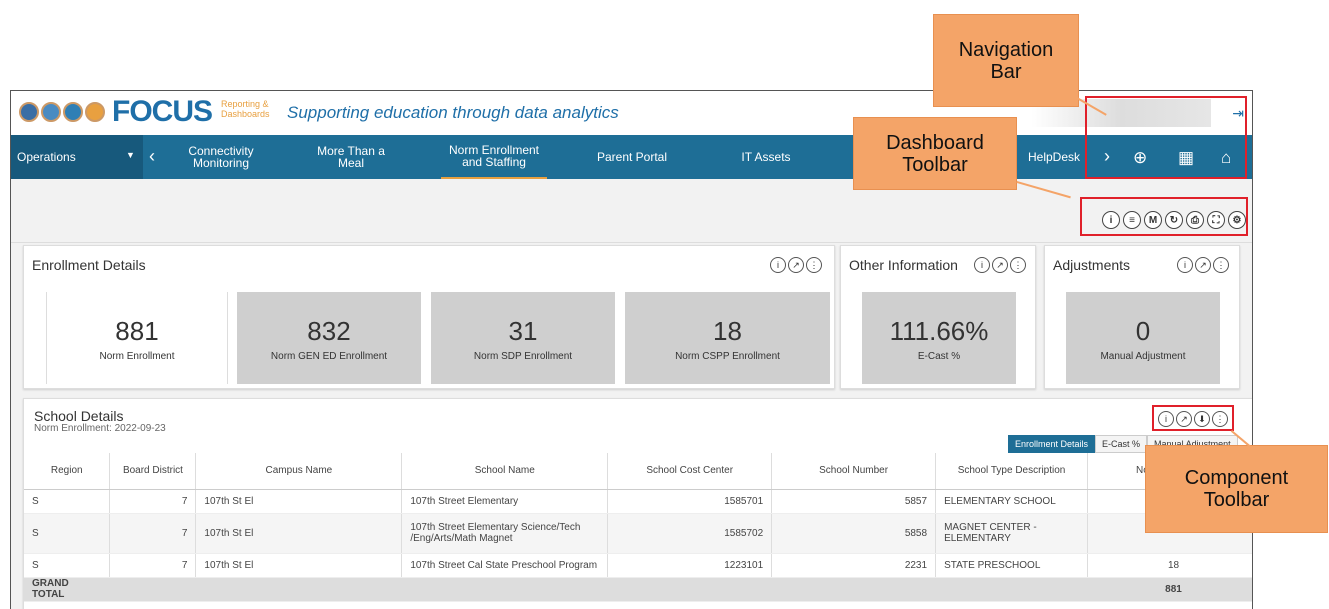 The width and height of the screenshot is (1329, 609). I want to click on brand-subtitle: Reporting & Dashboards, so click(245, 109).